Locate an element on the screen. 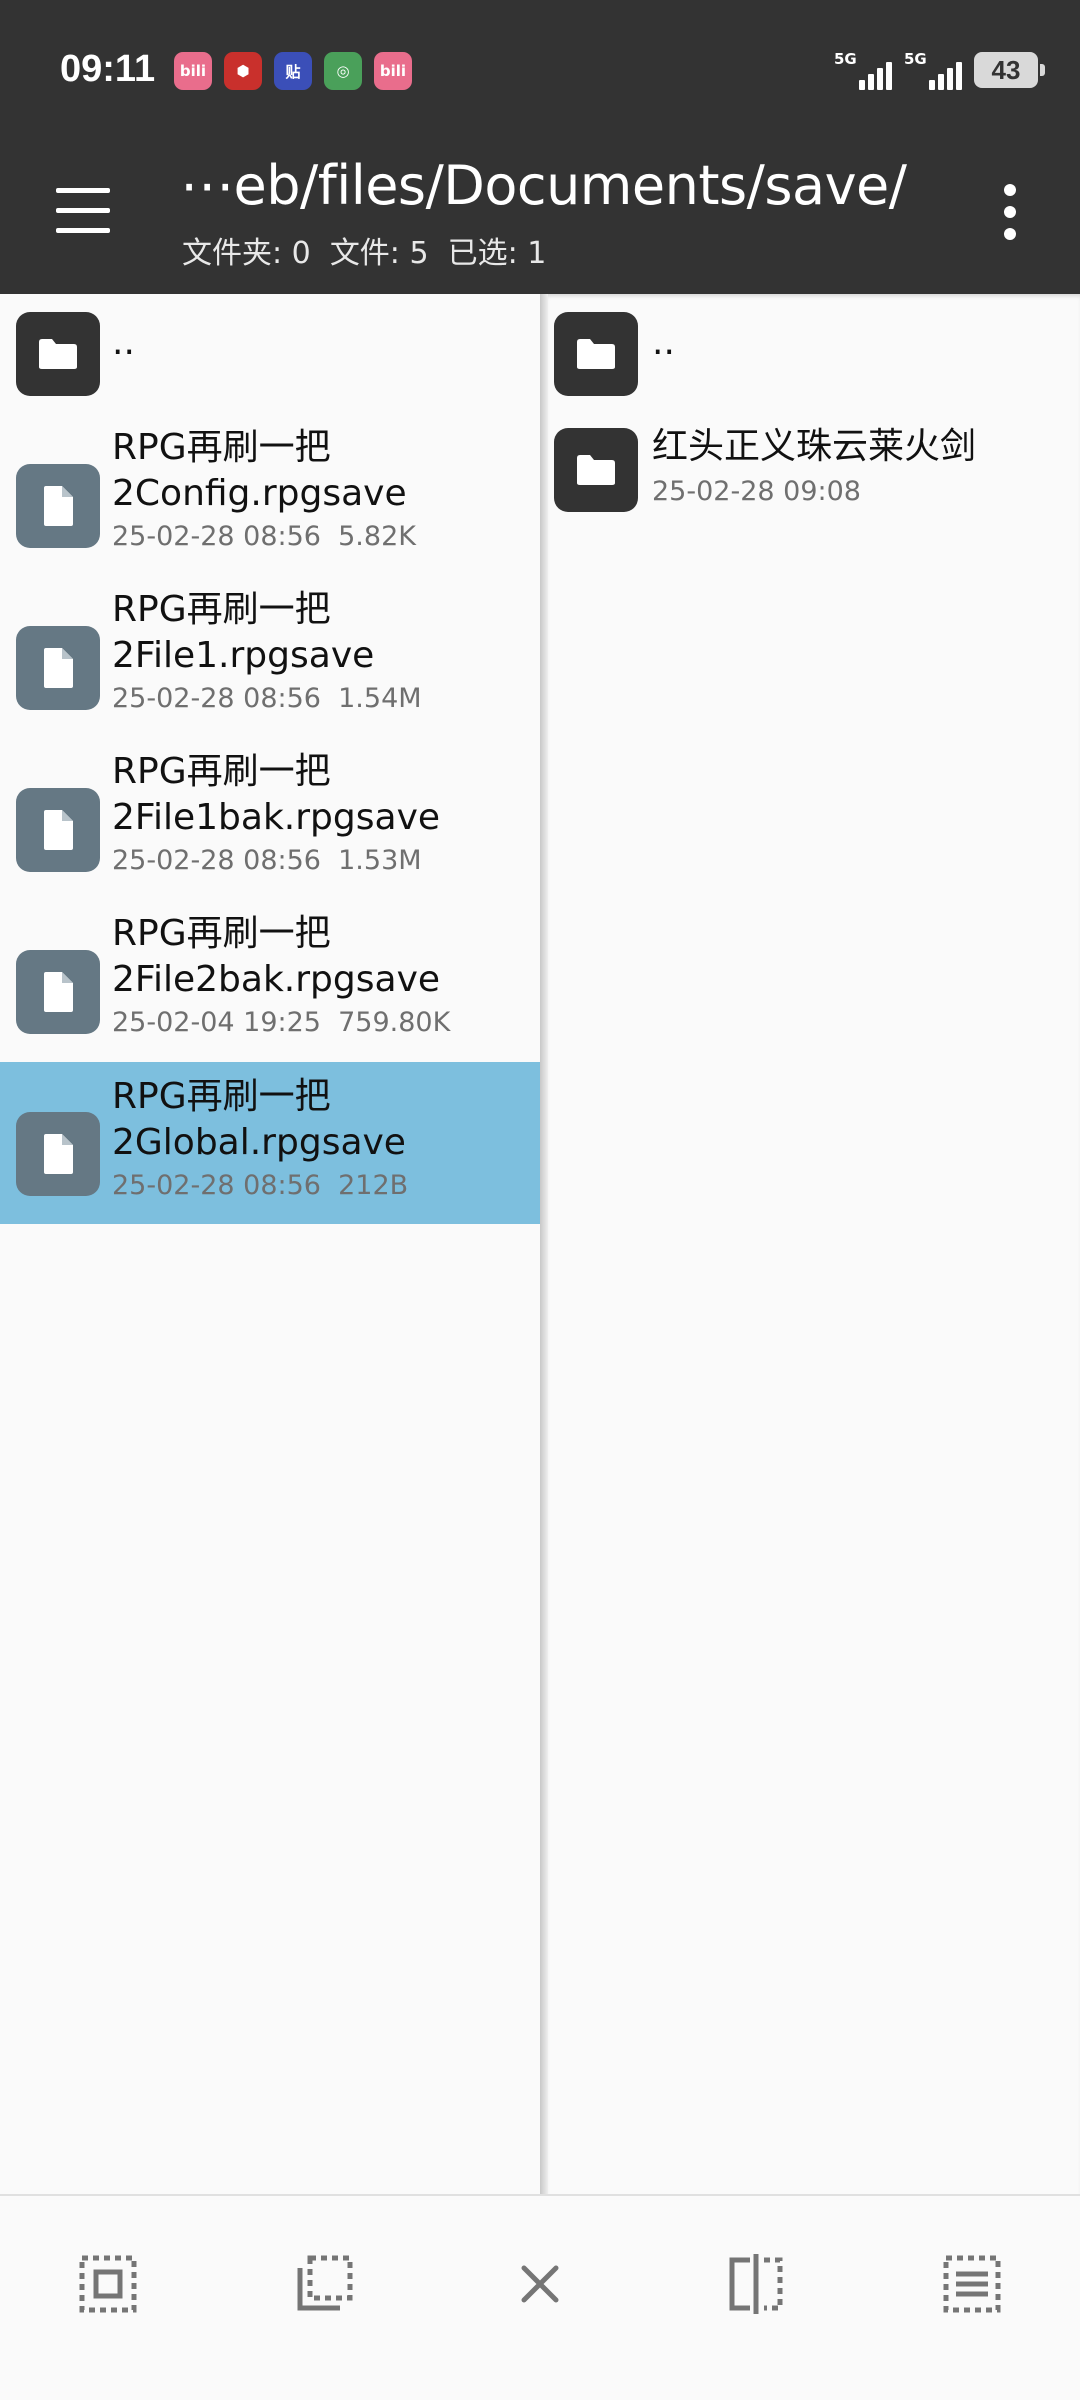 This screenshot has height=2400, width=1080. china-mobile-icon: ◎ is located at coordinates (343, 71).